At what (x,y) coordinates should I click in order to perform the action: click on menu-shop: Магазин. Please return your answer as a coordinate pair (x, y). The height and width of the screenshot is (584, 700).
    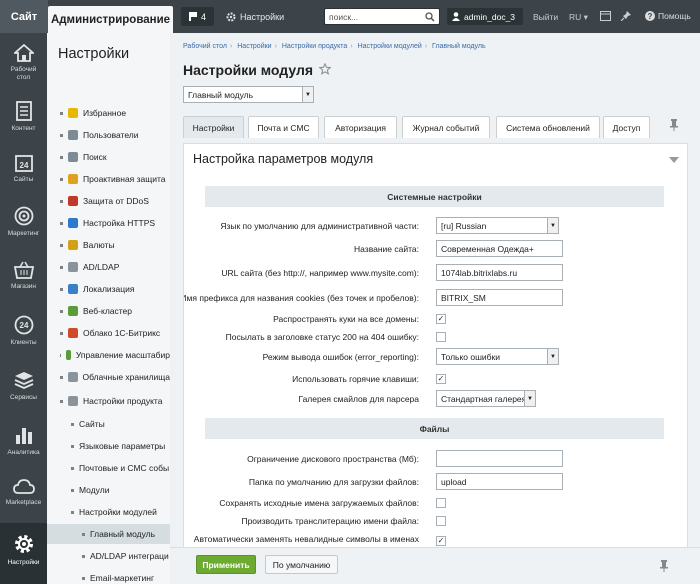
    Looking at the image, I should click on (23, 275).